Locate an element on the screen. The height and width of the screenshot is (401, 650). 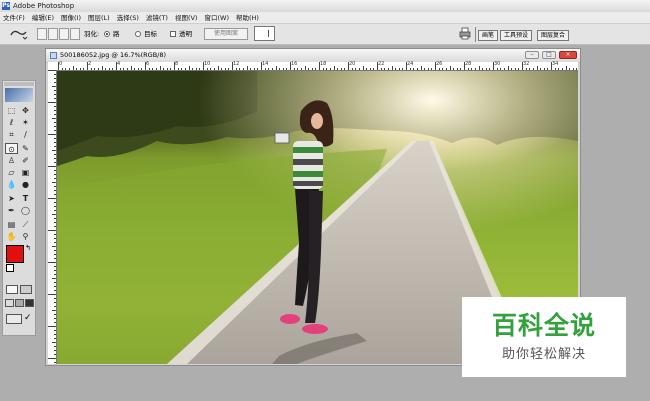
eyedropper-tool-icon: ⟋ is located at coordinates (25, 224).